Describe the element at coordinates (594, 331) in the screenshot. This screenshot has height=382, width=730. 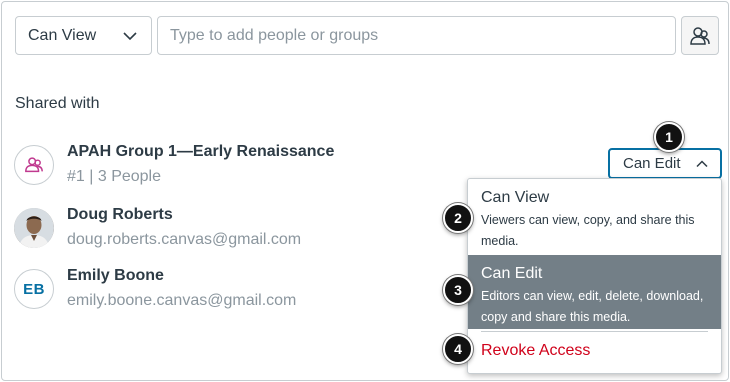
I see `menu-divider` at that location.